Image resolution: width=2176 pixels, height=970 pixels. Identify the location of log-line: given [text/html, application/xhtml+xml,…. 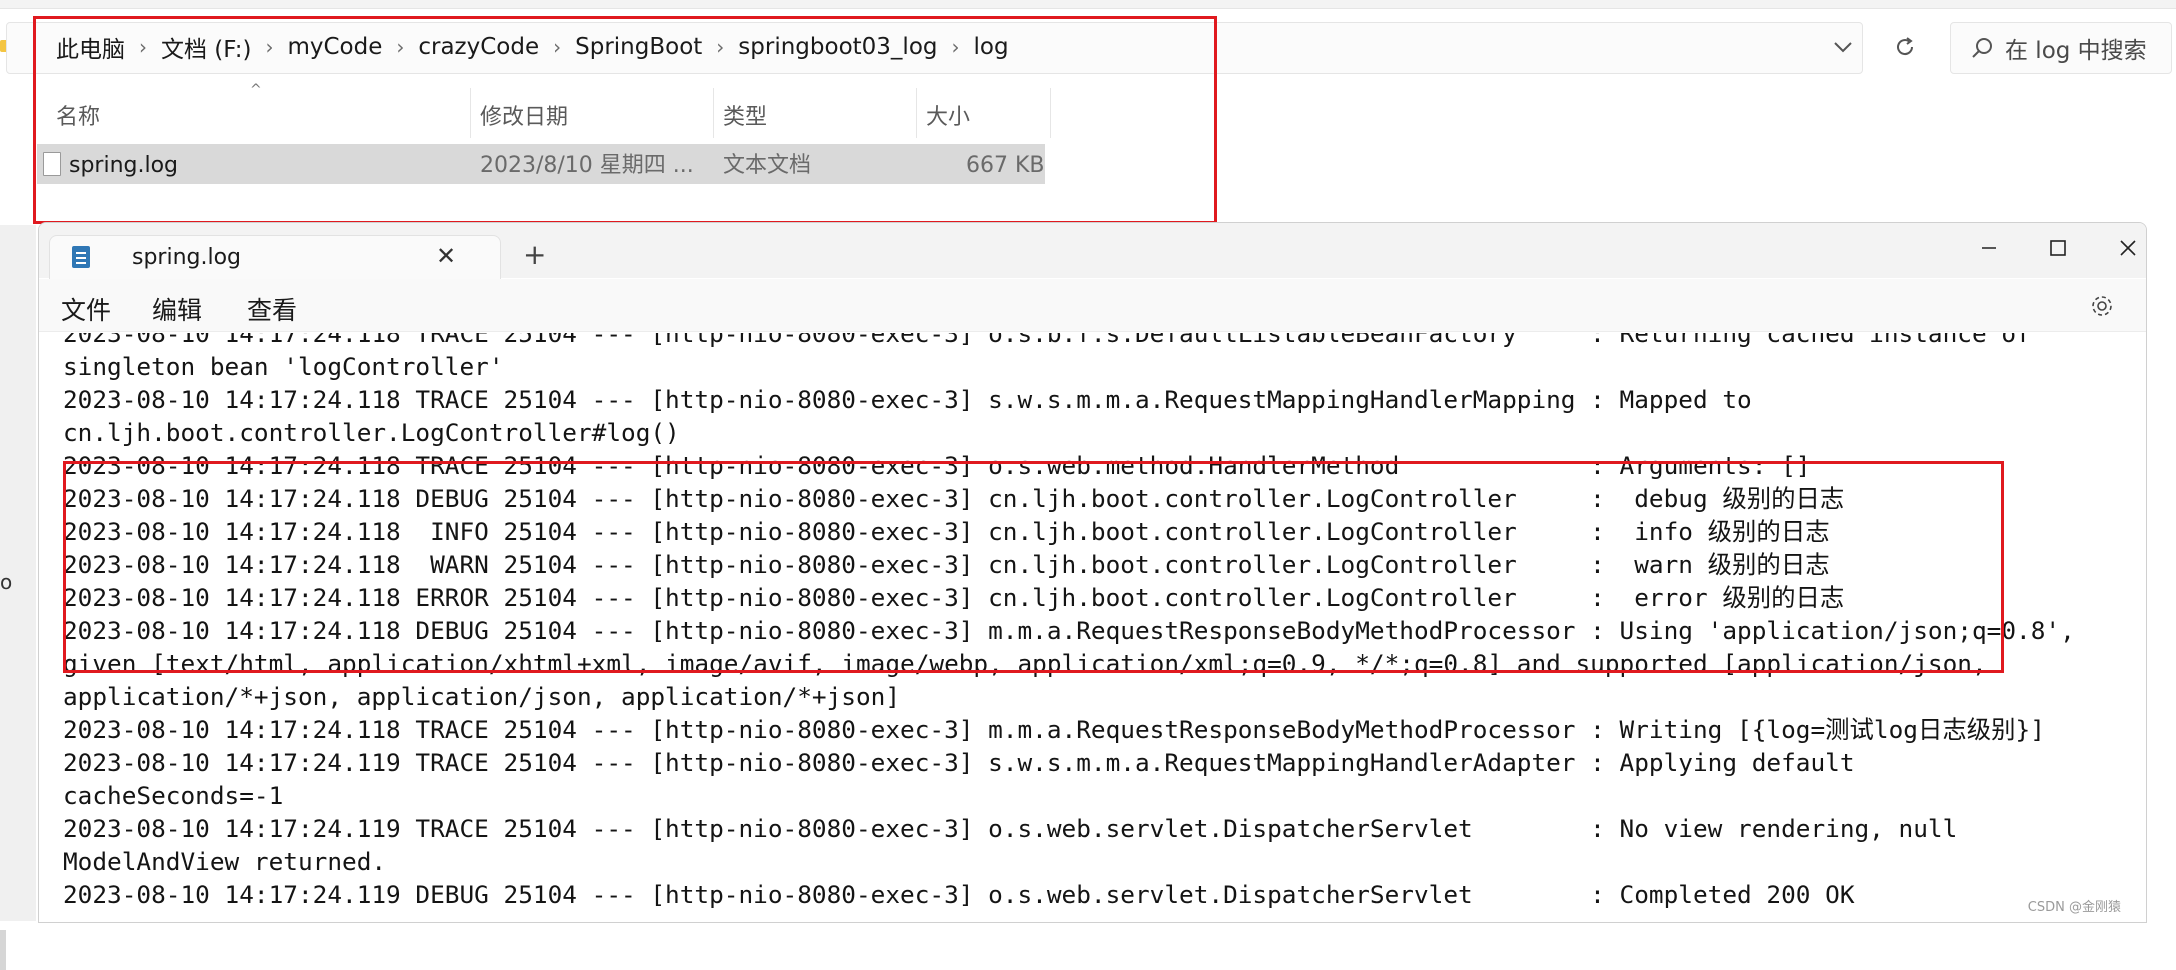
(1025, 663).